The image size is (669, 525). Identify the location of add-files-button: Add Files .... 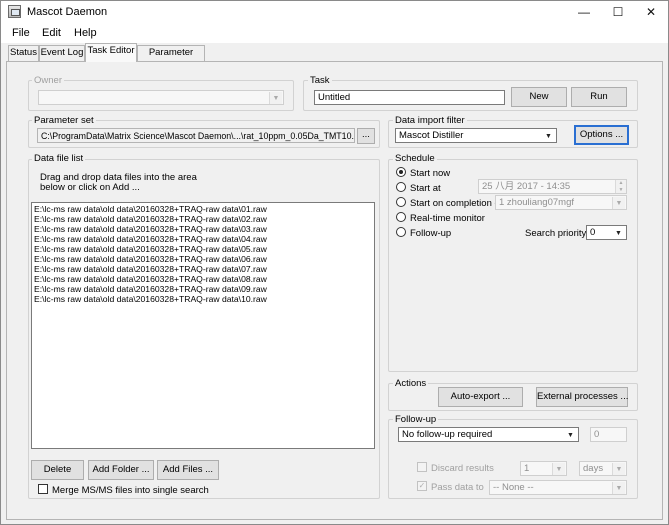
(188, 470).